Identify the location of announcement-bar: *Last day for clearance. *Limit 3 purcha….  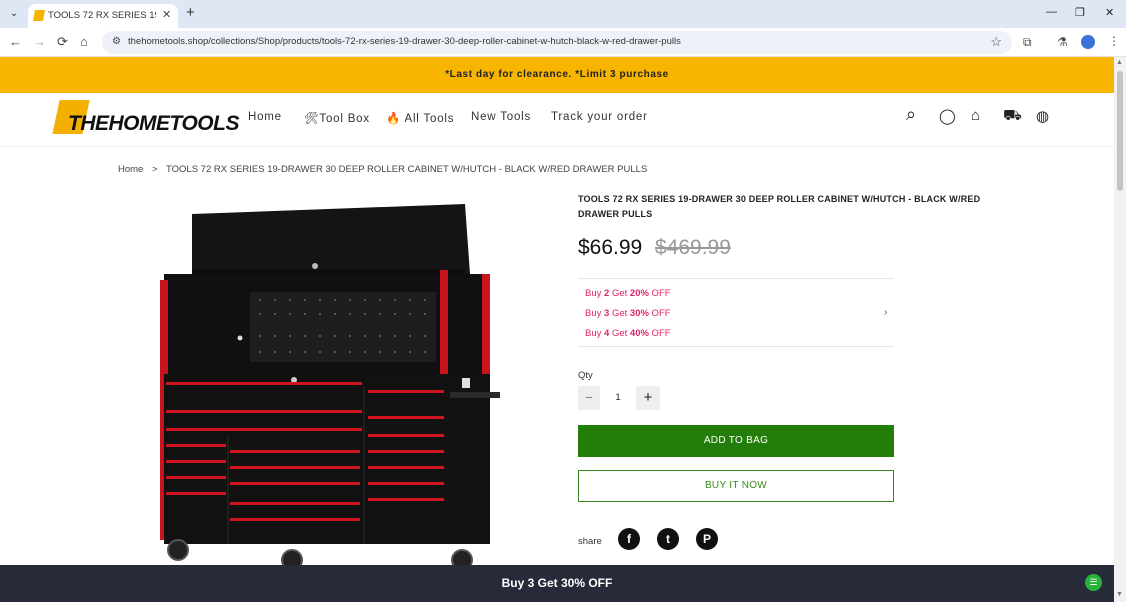
(557, 75).